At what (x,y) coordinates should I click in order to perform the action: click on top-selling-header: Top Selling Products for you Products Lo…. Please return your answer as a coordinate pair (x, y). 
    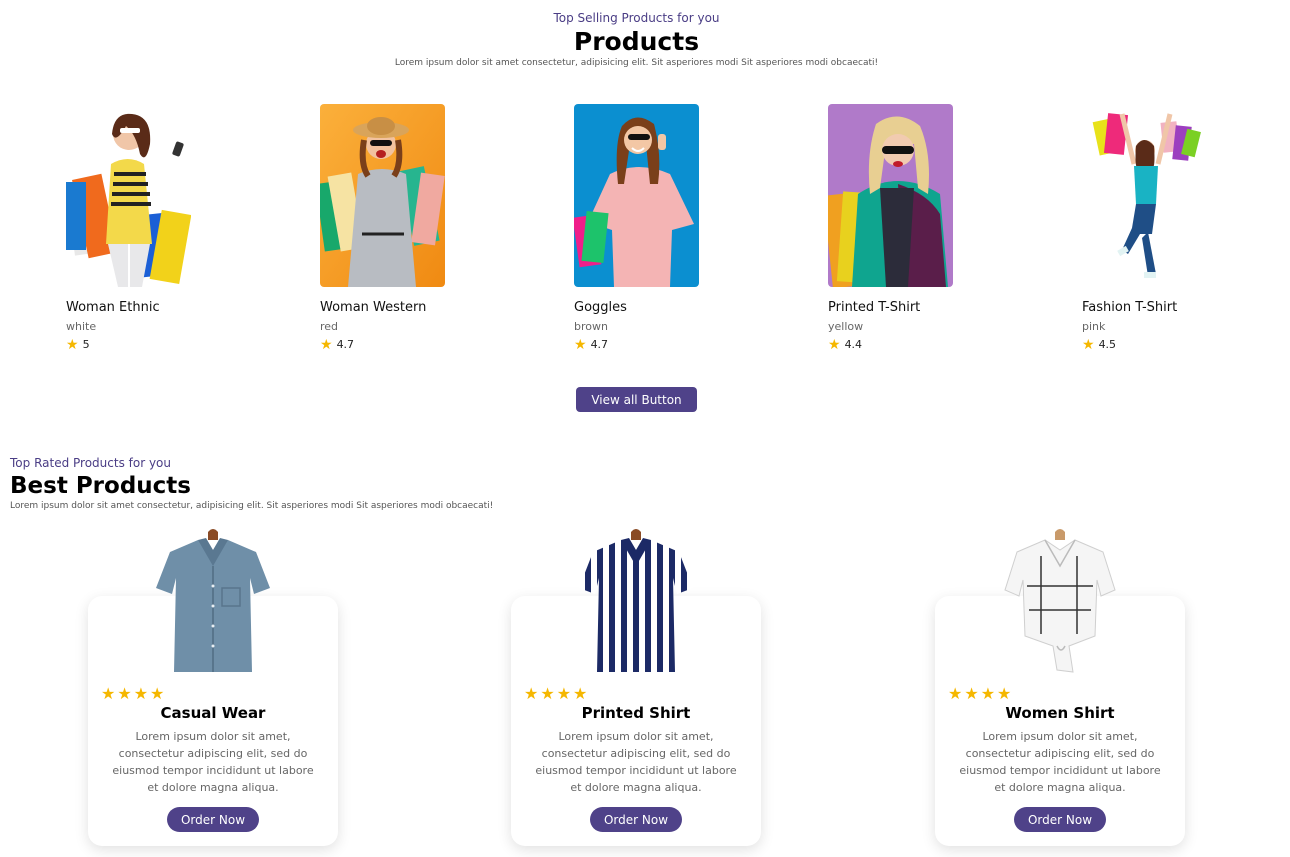
    Looking at the image, I should click on (636, 39).